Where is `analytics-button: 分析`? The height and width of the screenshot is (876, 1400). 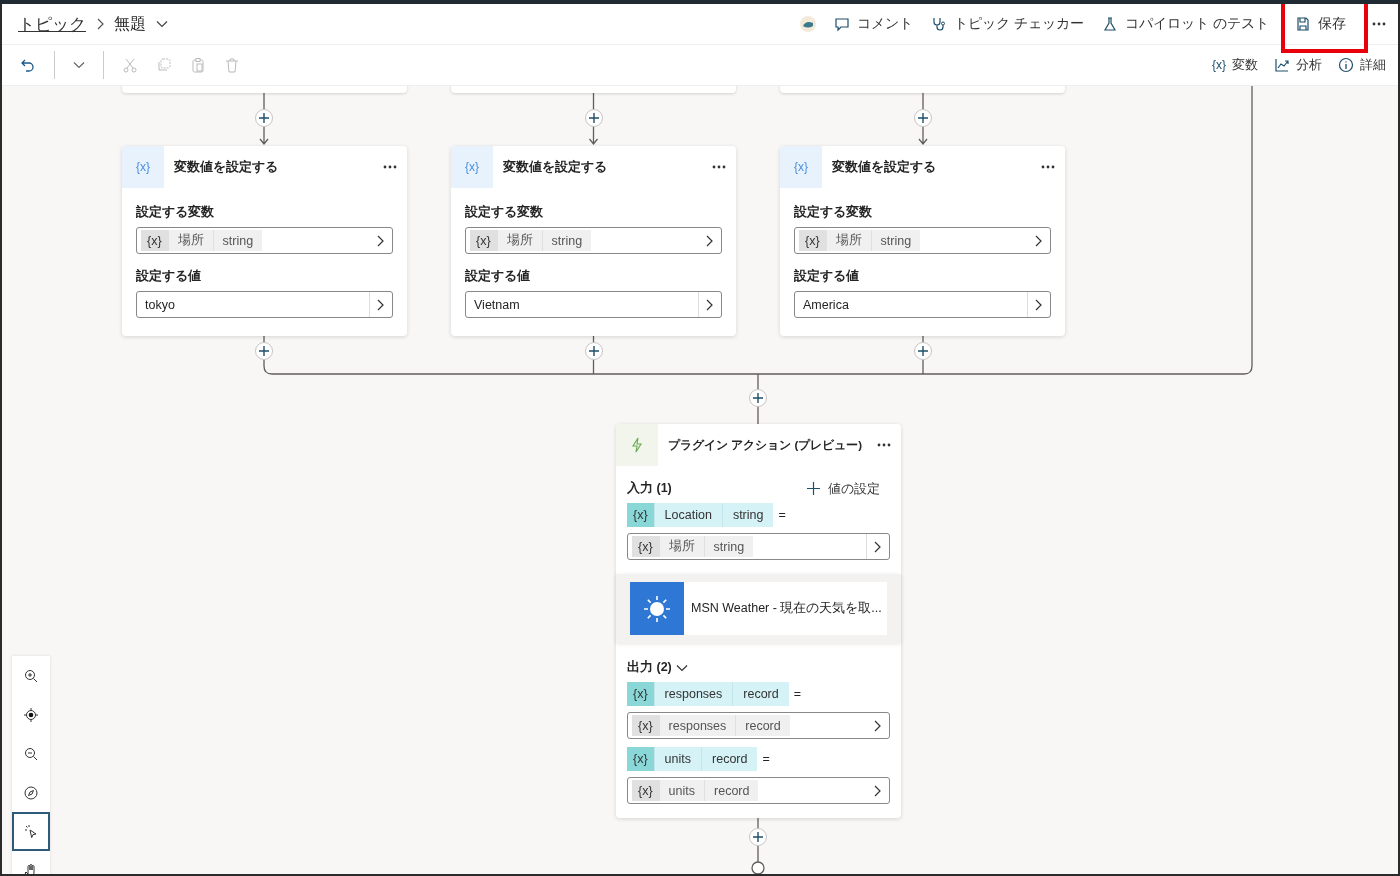 analytics-button: 分析 is located at coordinates (1298, 65).